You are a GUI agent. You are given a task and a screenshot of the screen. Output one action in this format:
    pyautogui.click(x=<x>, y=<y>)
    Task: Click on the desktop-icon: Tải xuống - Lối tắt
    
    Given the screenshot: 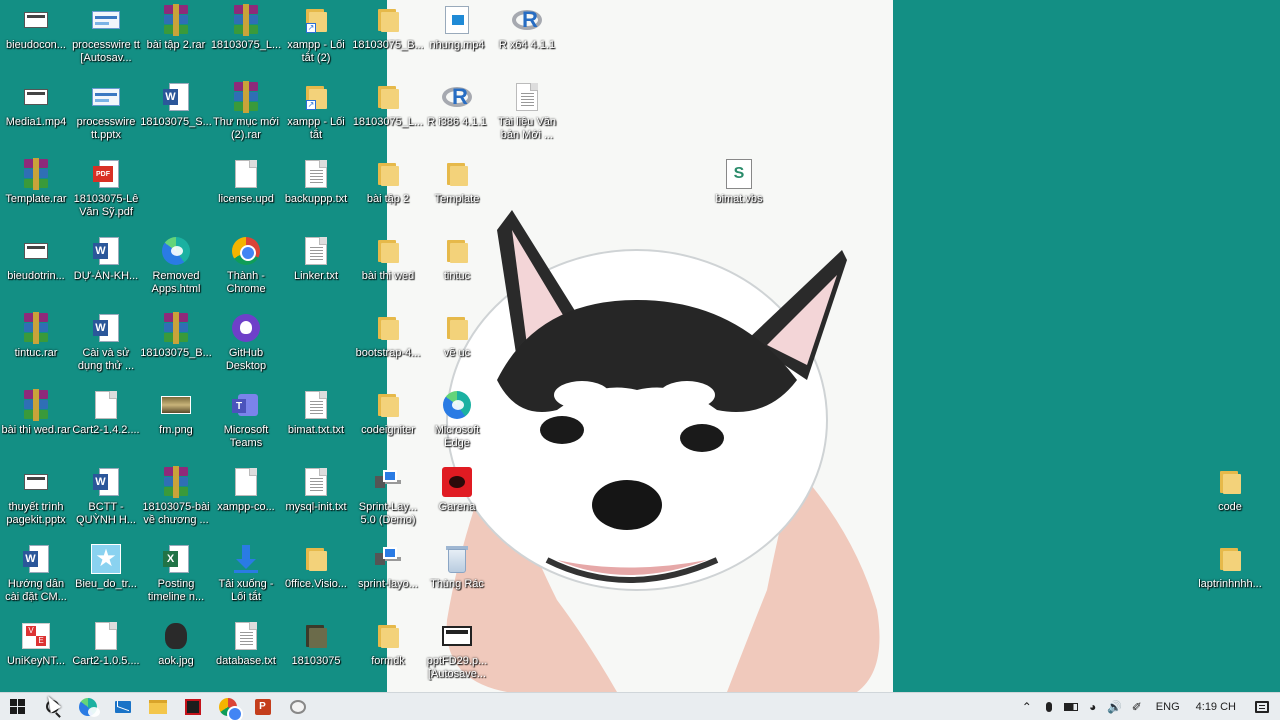 What is the action you would take?
    pyautogui.click(x=246, y=576)
    